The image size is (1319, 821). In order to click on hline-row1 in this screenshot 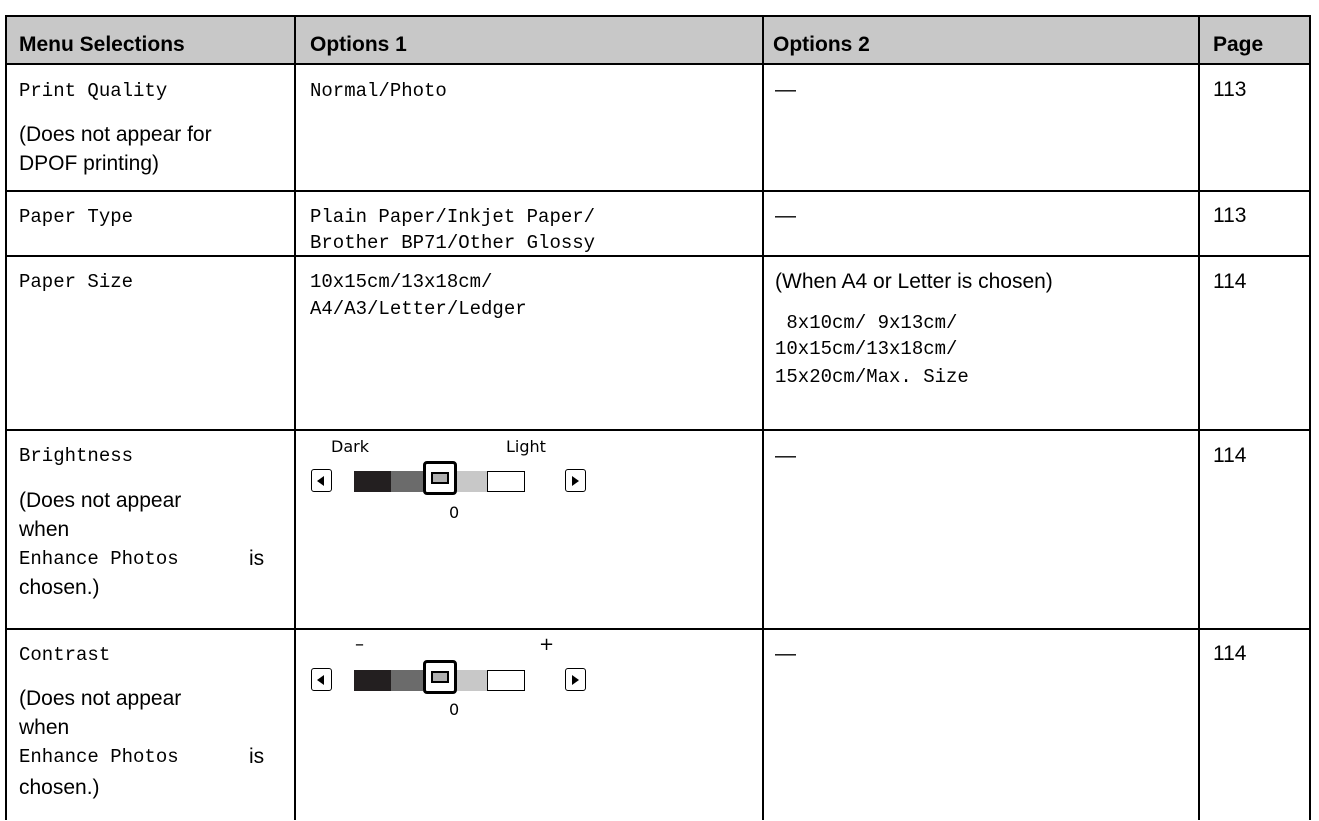, I will do `click(658, 191)`.